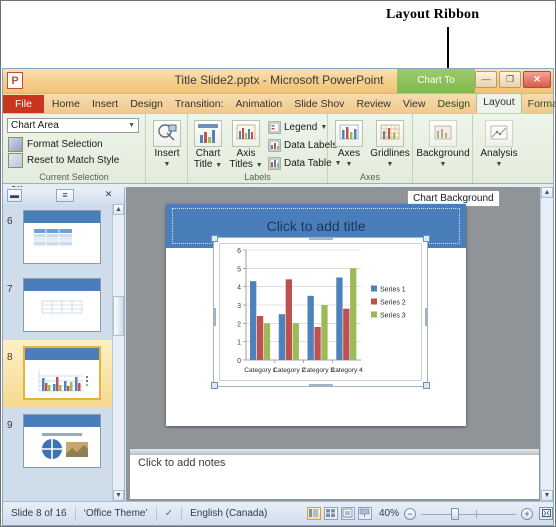 The height and width of the screenshot is (527, 556). Describe the element at coordinates (214, 317) in the screenshot. I see `chart-handle-left` at that location.